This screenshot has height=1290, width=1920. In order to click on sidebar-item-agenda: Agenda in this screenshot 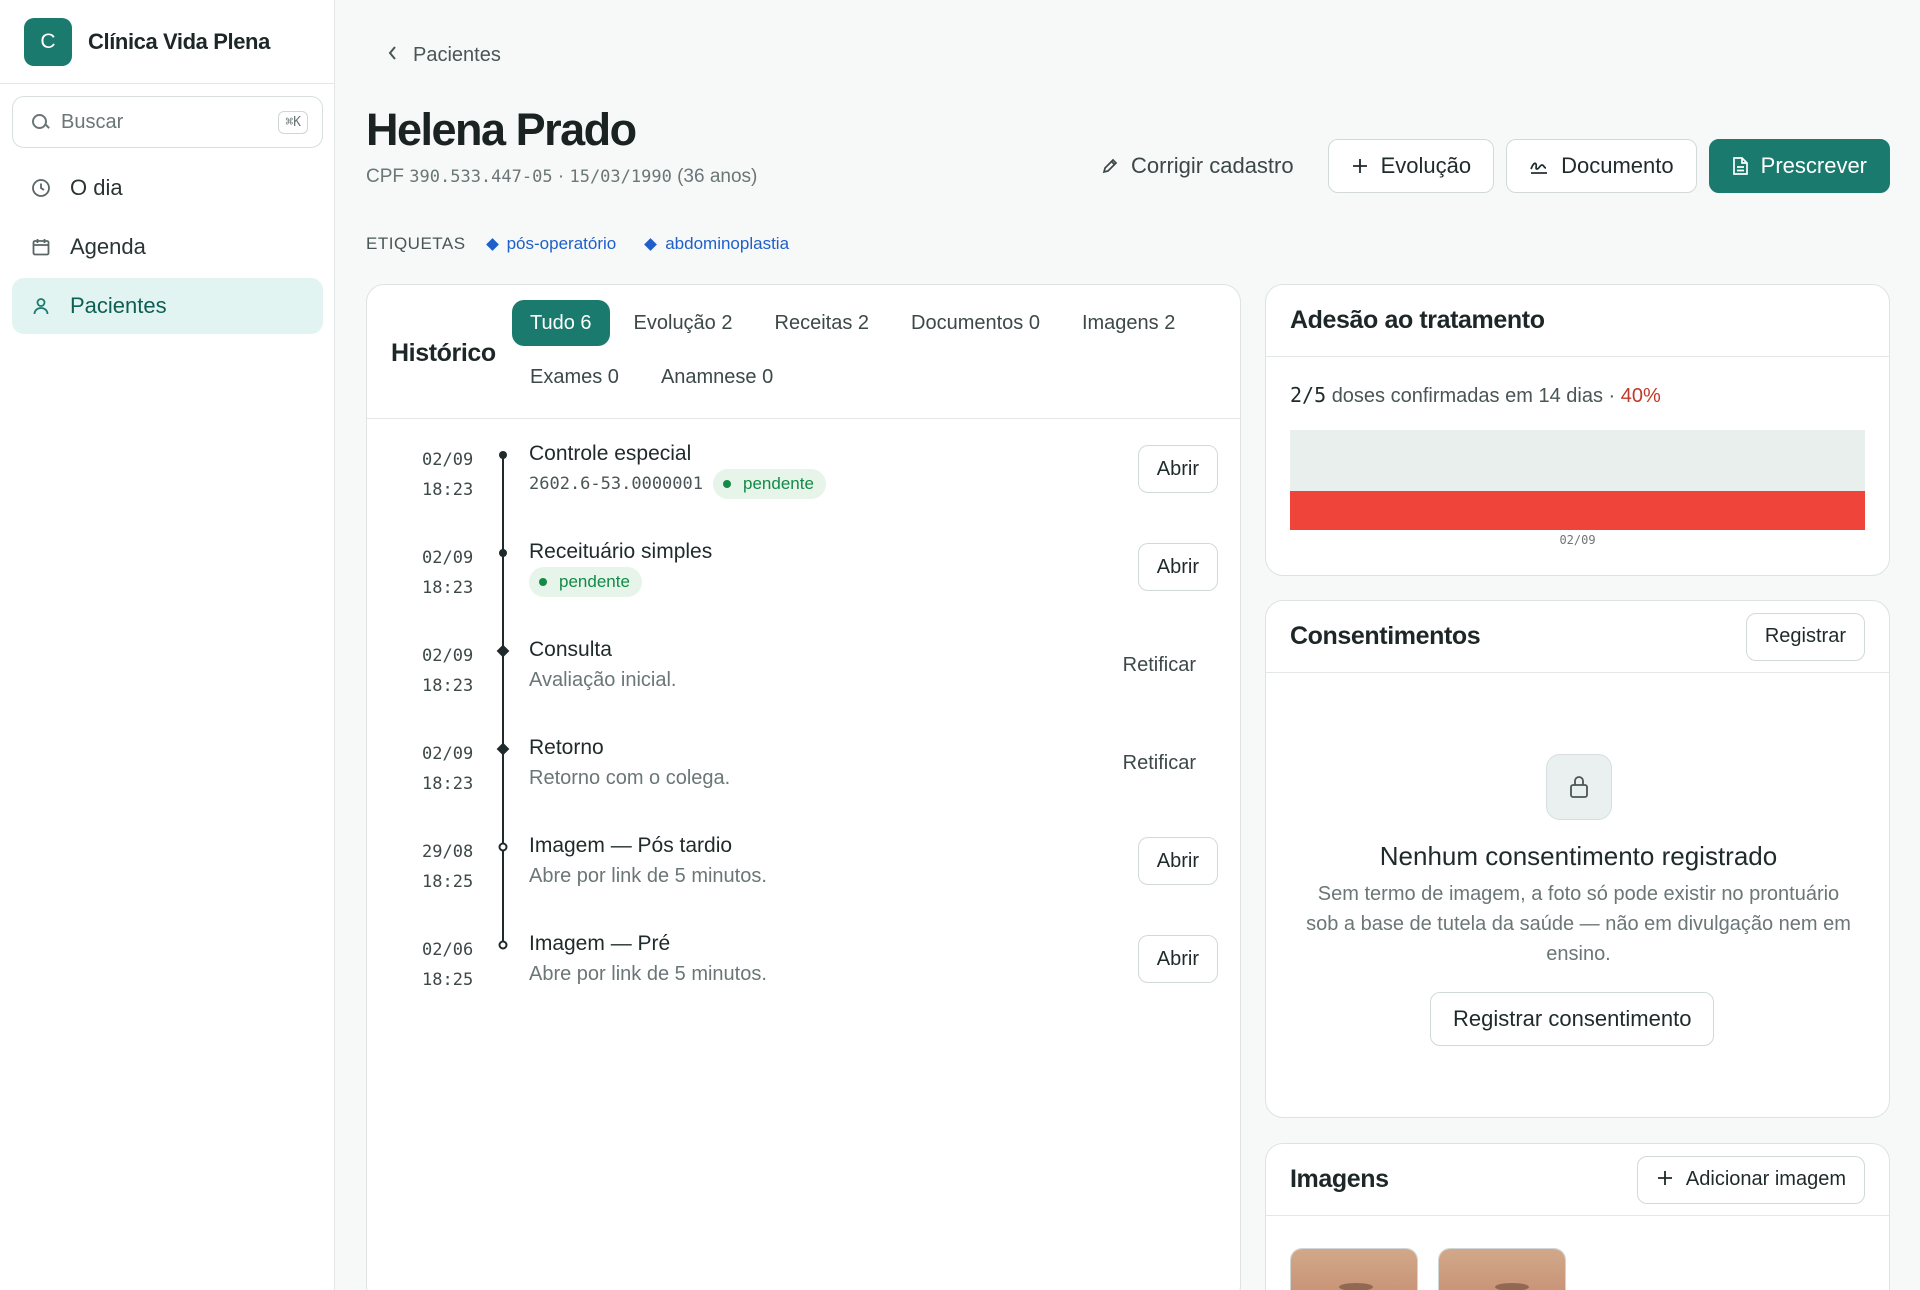, I will do `click(167, 247)`.